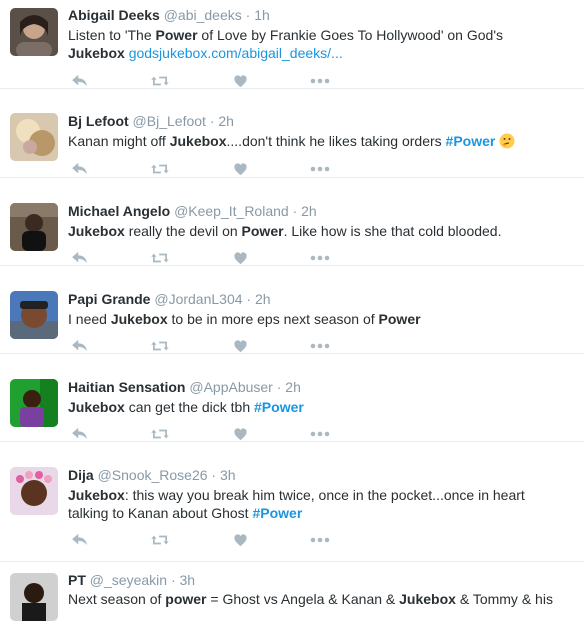 The image size is (584, 621). Describe the element at coordinates (126, 387) in the screenshot. I see `user-name: Haitian Sensation` at that location.